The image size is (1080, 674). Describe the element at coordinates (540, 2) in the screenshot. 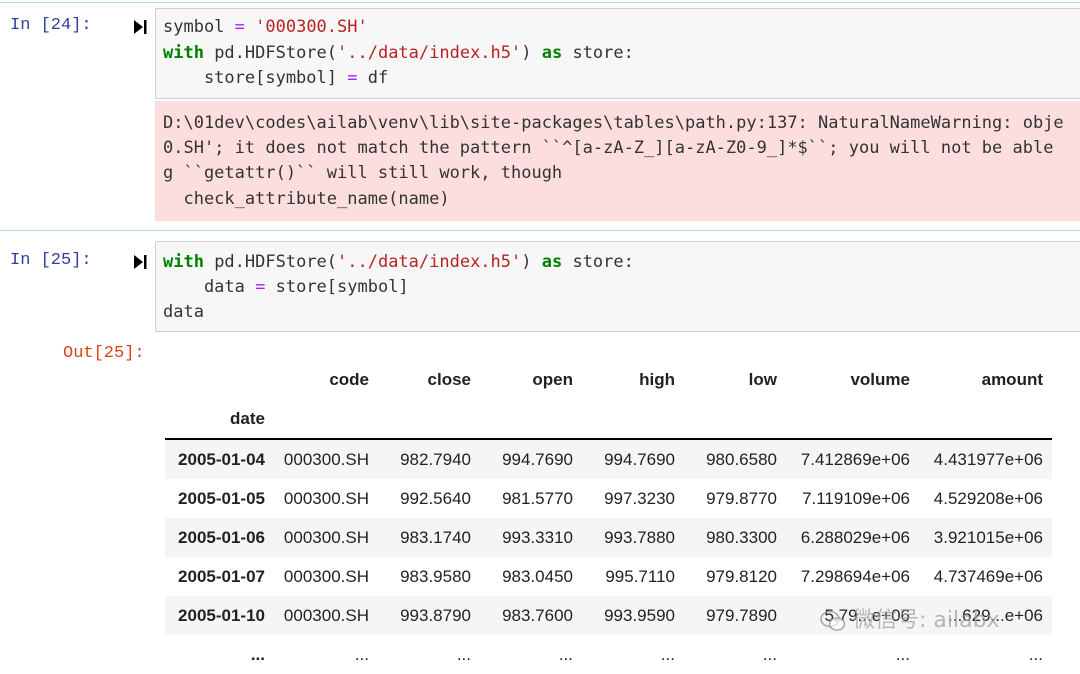

I see `cell-top-border` at that location.